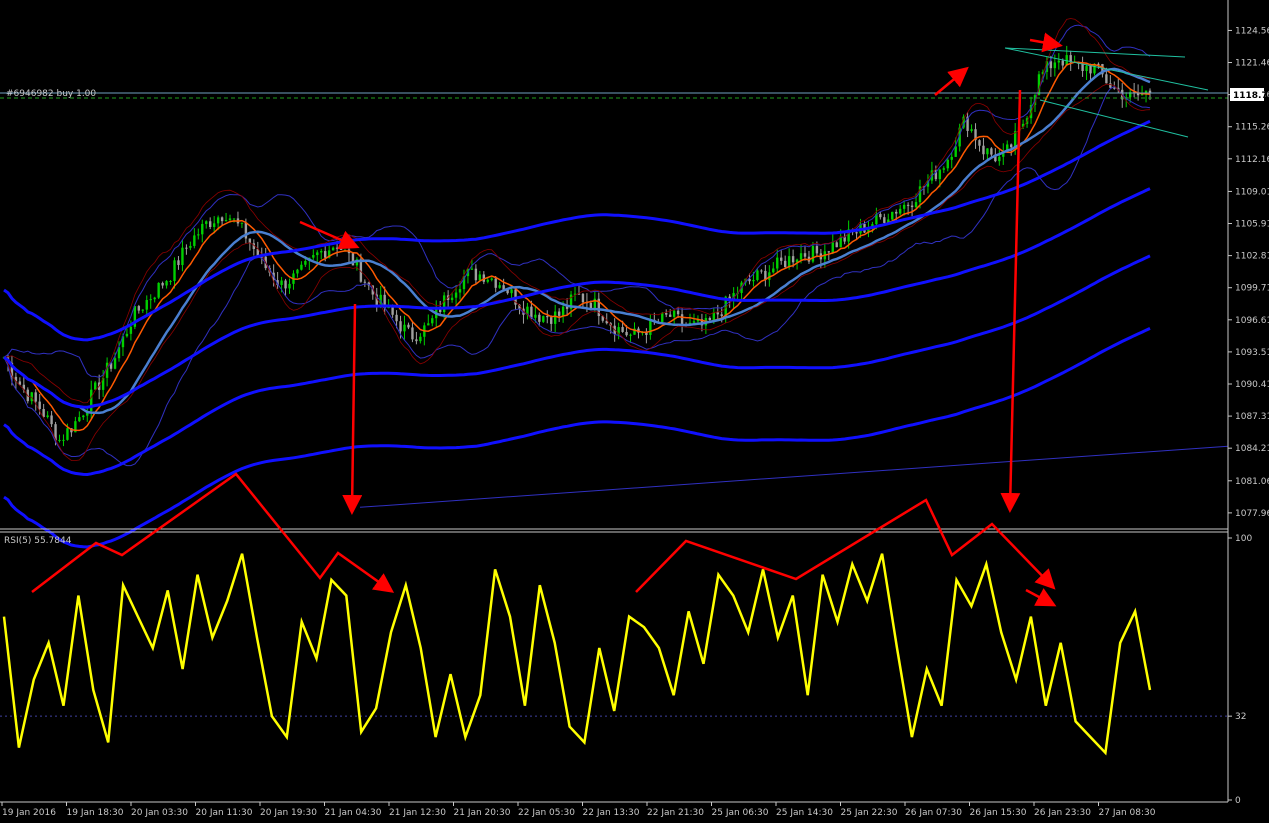  What do you see at coordinates (1252, 31) in the screenshot?
I see `y-tick-label: 1124.56` at bounding box center [1252, 31].